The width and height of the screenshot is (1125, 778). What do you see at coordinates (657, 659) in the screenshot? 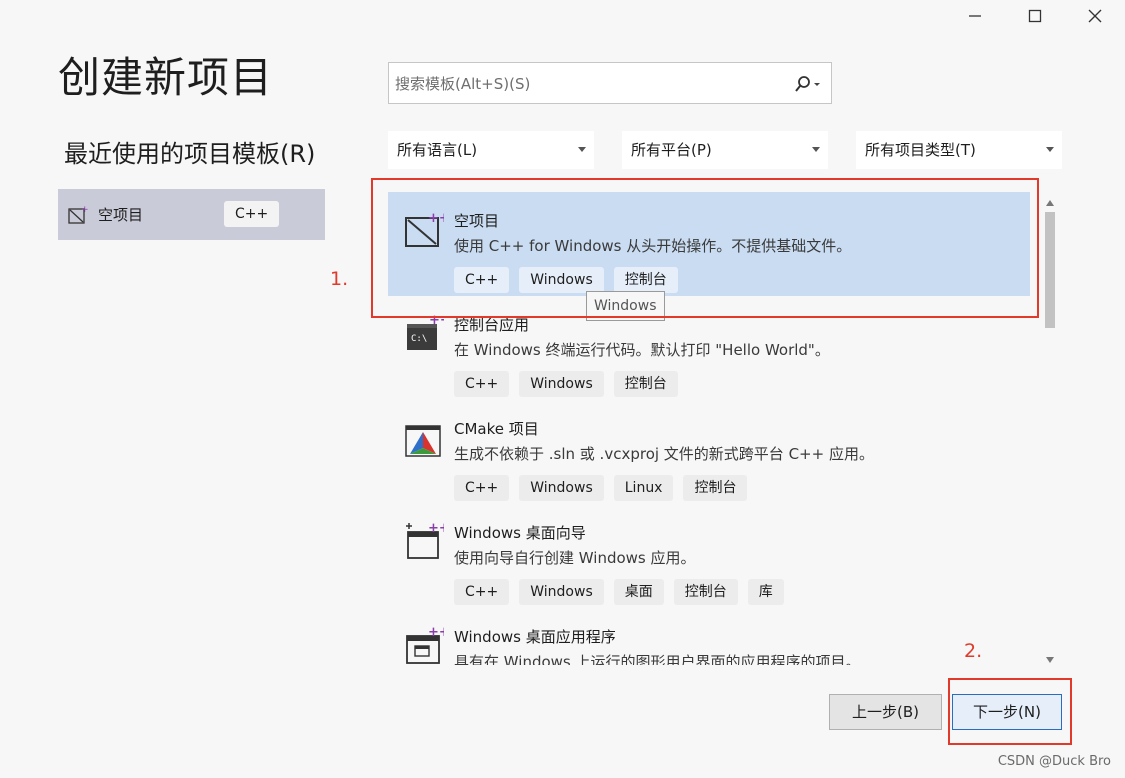
I see `template-description: 具有在 Windows 上运行的图形用户界面的应用程序的项目。` at bounding box center [657, 659].